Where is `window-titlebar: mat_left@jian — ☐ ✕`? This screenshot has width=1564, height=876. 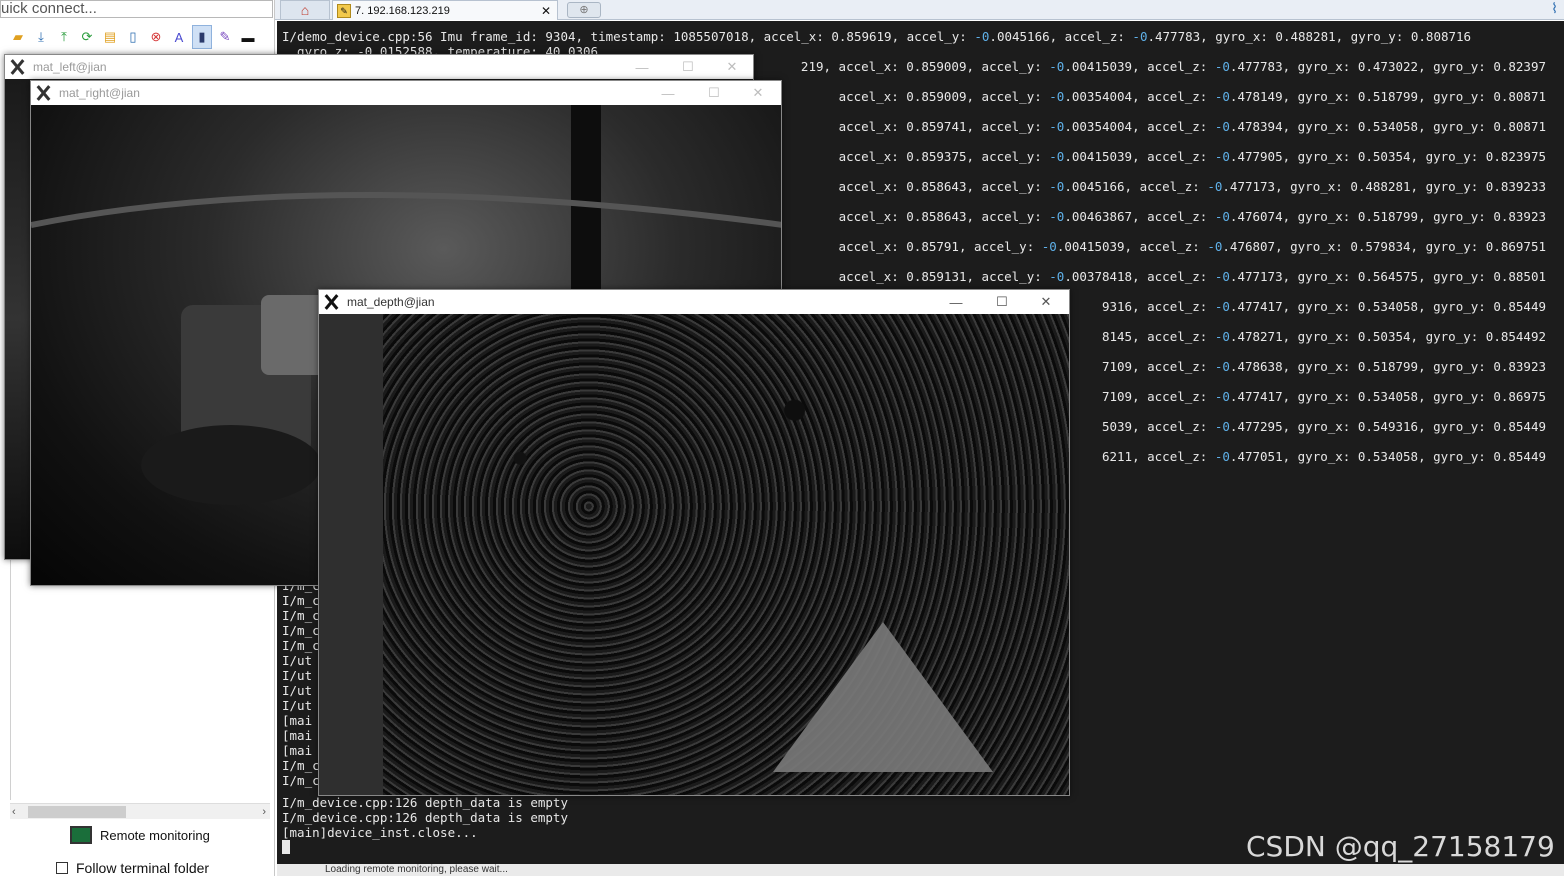 window-titlebar: mat_left@jian — ☐ ✕ is located at coordinates (379, 67).